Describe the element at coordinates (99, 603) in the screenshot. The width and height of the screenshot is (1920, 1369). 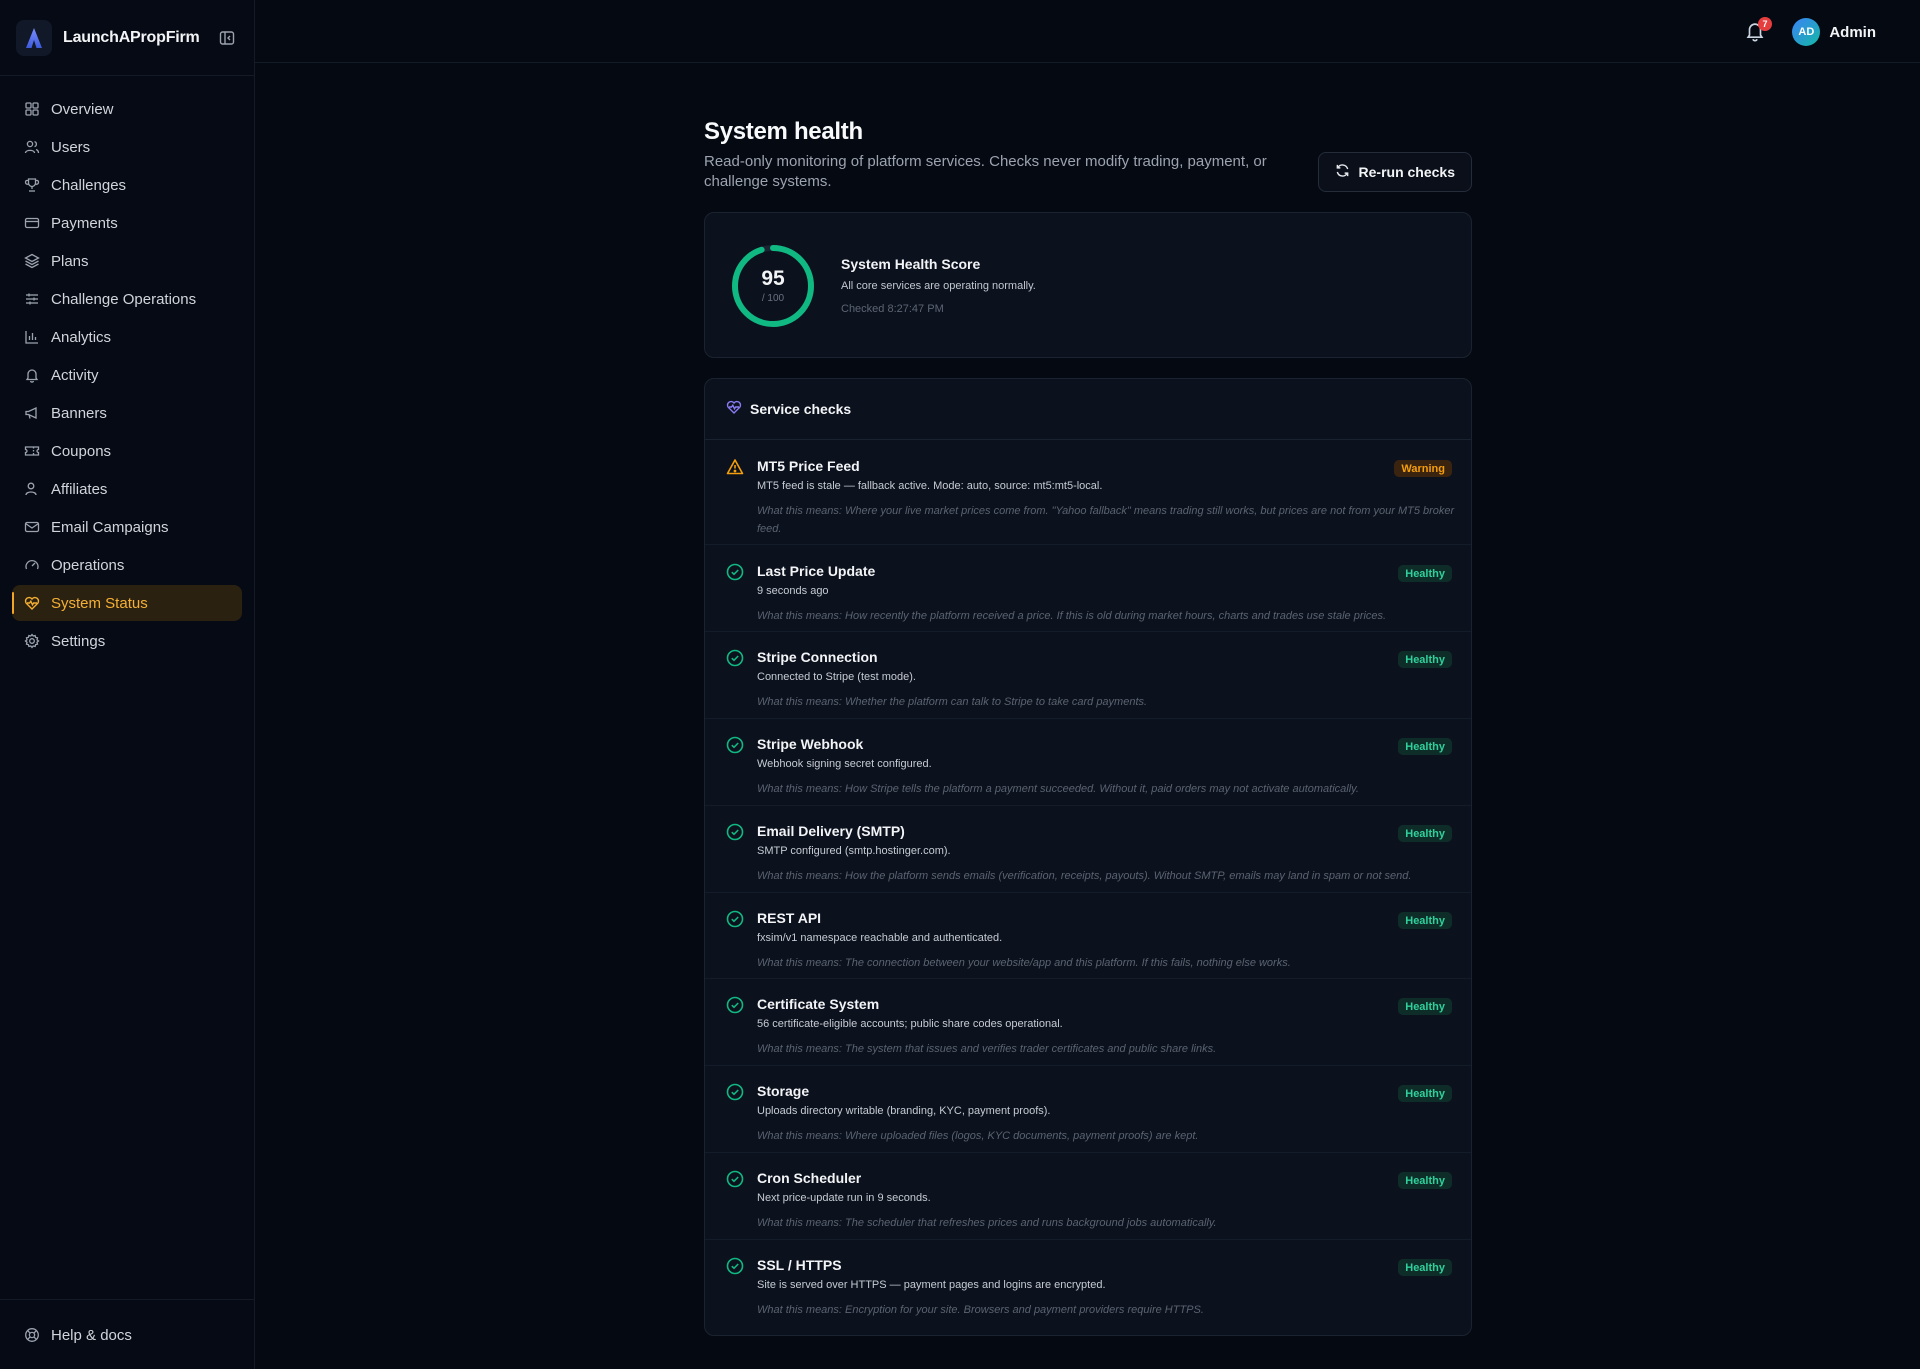
I see `sidebar-item-label: System Status` at that location.